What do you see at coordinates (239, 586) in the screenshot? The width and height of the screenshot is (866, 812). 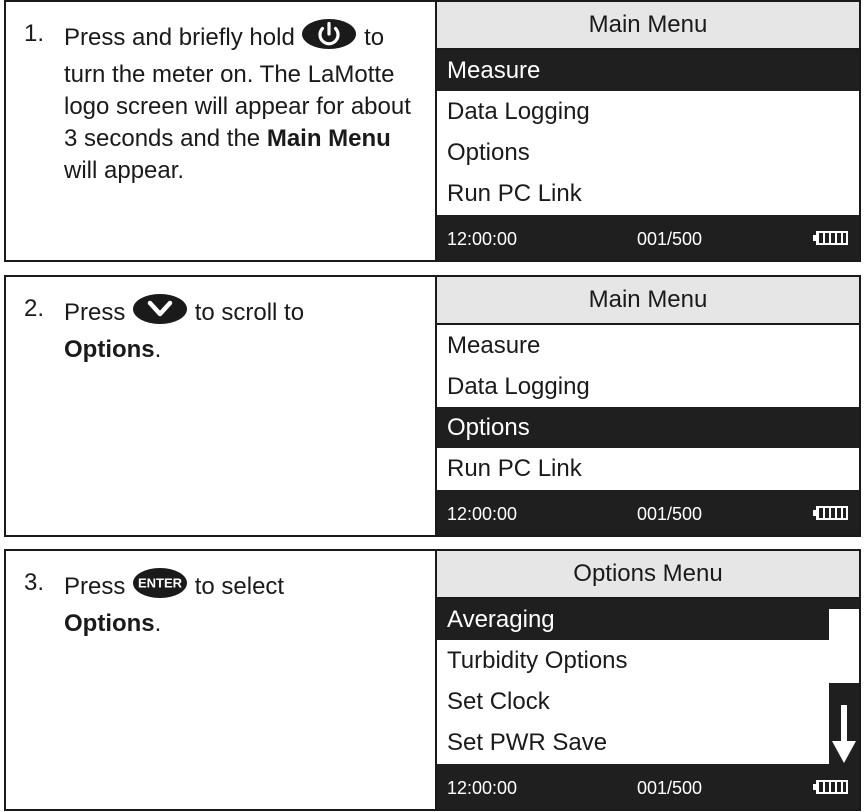 I see `step-text-part: to select` at bounding box center [239, 586].